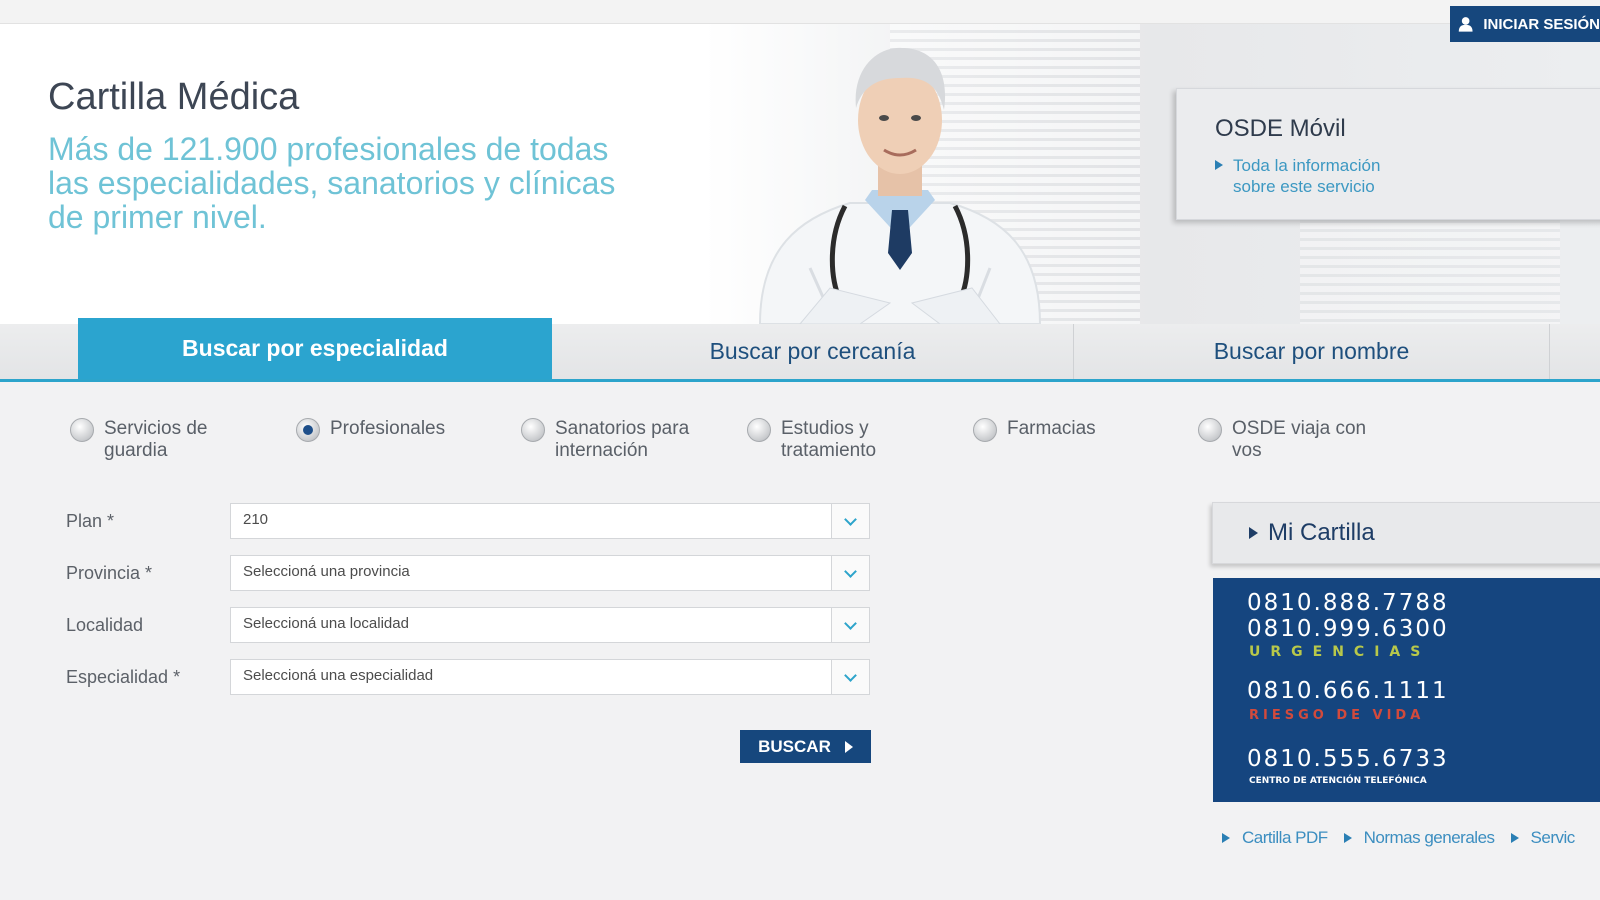  What do you see at coordinates (1338, 781) in the screenshot?
I see `centro-atencion-tag: CENTRO DE ATENCIÓN TELEFÓNICA` at bounding box center [1338, 781].